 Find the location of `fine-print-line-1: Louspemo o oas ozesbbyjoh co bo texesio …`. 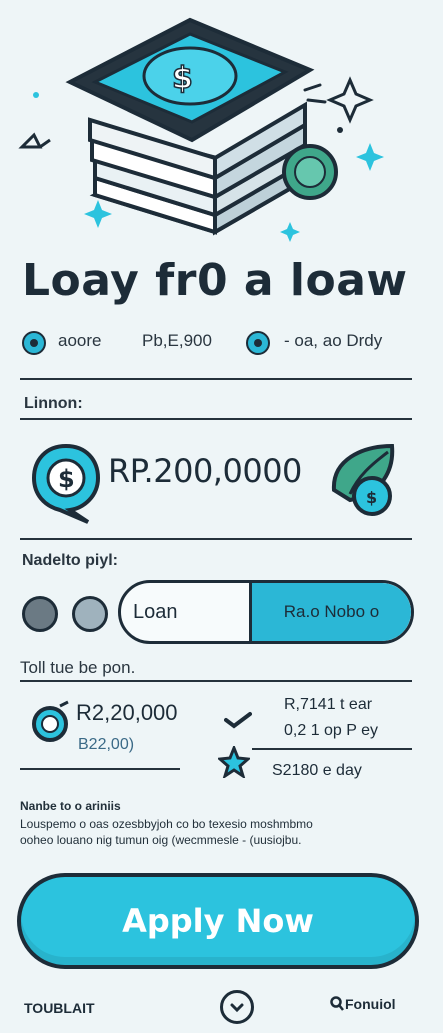

fine-print-line-1: Louspemo o oas ozesbbyjoh co bo texesio … is located at coordinates (166, 824).